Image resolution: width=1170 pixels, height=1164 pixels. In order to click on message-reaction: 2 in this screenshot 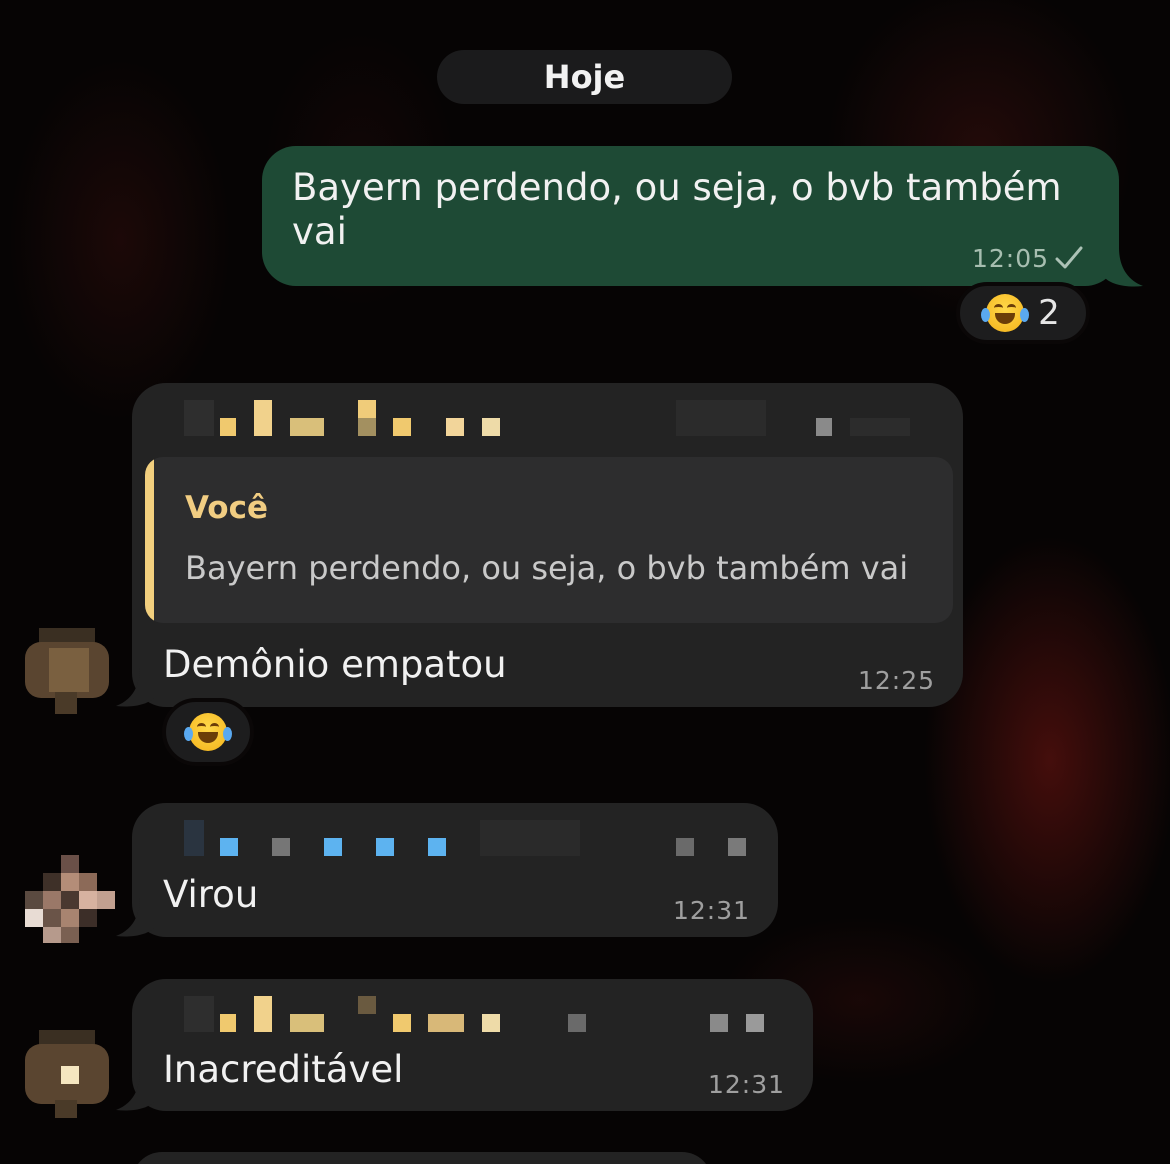, I will do `click(1023, 313)`.